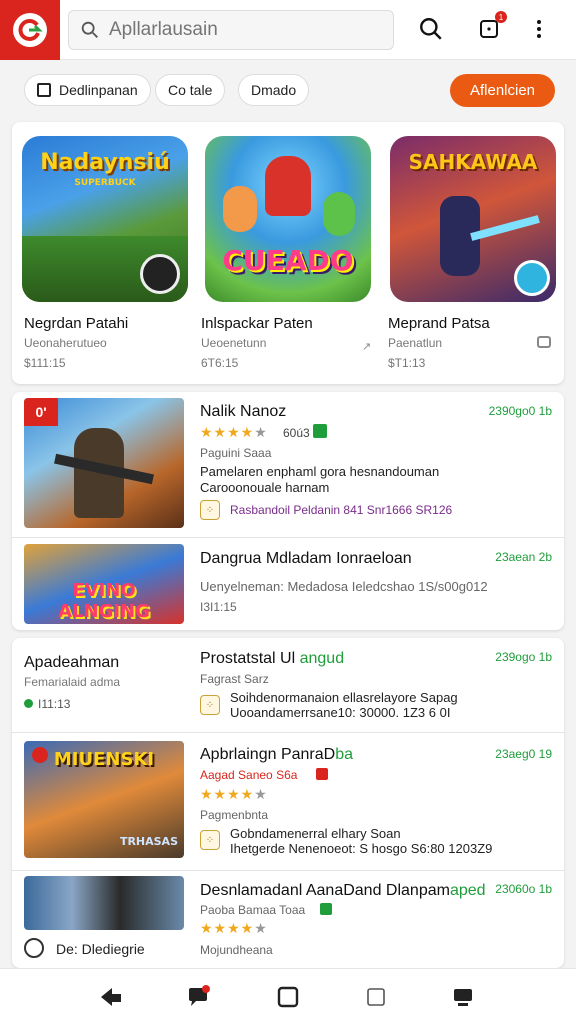 The width and height of the screenshot is (576, 1024). I want to click on top-app-bar: 1, so click(288, 30).